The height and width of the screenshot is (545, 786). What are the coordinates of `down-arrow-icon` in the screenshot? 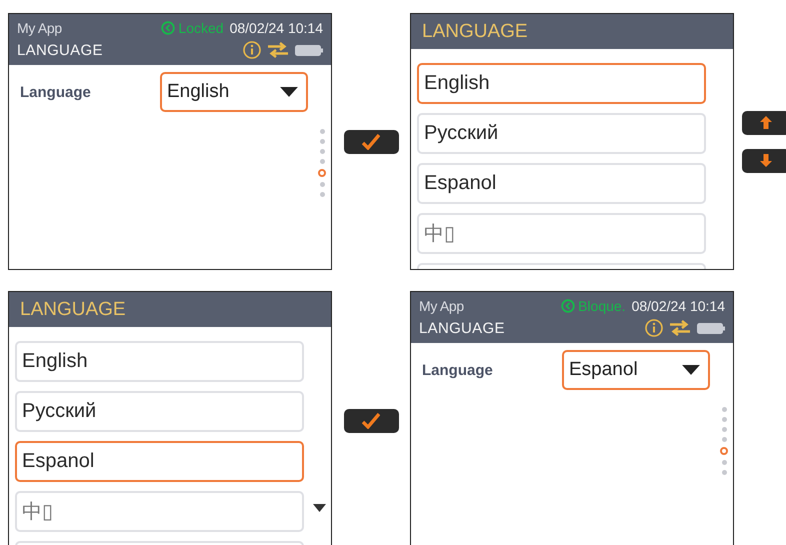 It's located at (766, 160).